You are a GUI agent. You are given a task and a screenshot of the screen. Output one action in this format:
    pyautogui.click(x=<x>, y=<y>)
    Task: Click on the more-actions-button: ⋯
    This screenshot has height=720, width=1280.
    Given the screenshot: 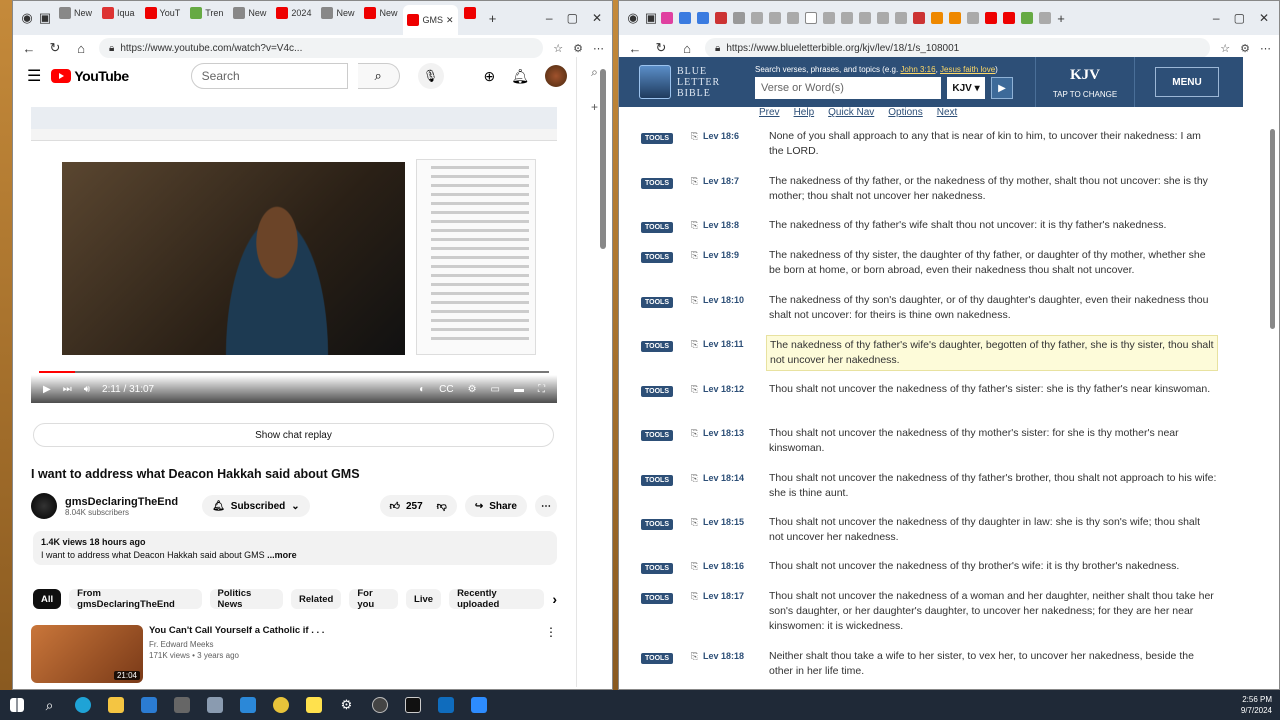 What is the action you would take?
    pyautogui.click(x=546, y=506)
    